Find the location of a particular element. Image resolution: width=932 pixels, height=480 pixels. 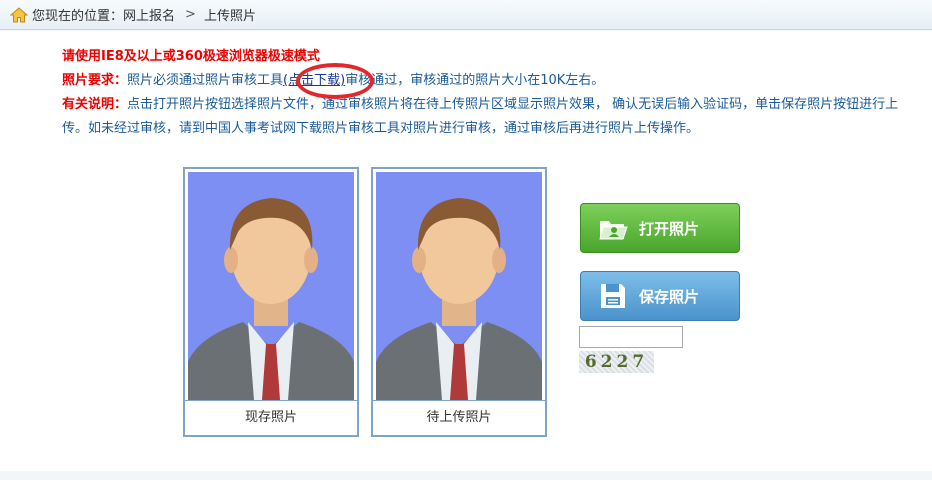

open-photo-label: 打开照片 is located at coordinates (669, 228).